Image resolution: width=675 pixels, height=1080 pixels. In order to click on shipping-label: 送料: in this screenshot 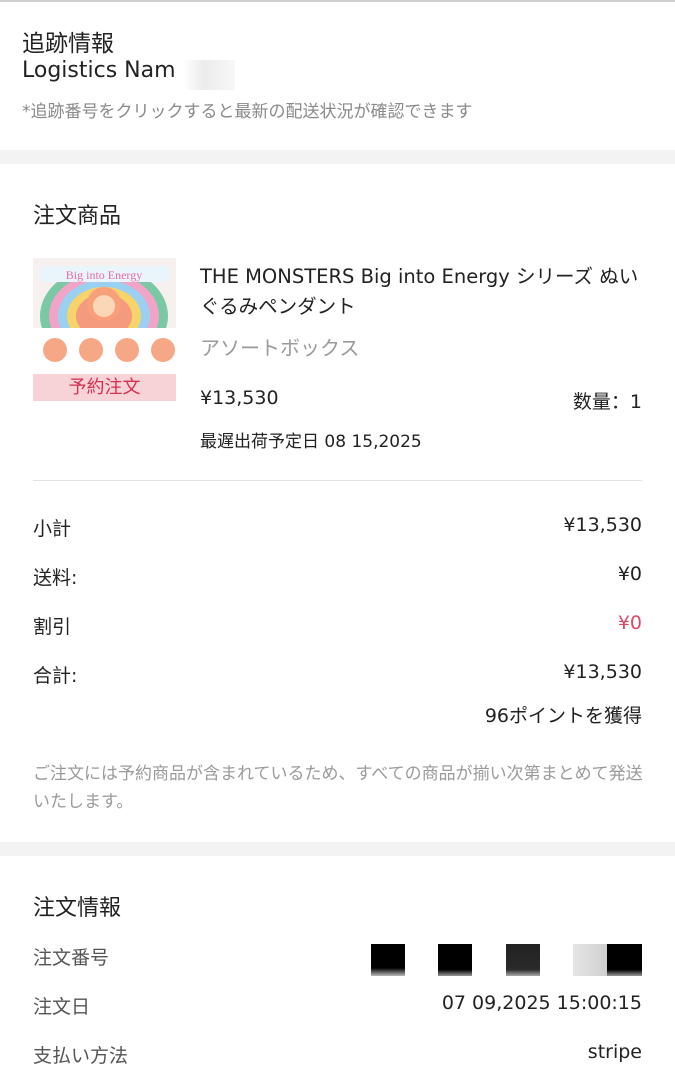, I will do `click(55, 578)`.